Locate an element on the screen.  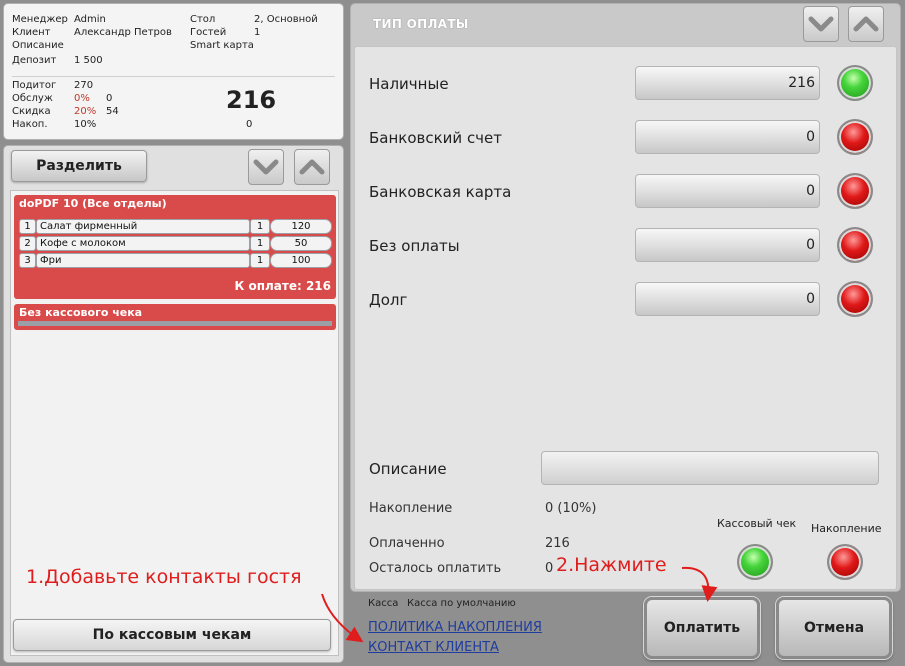
annotation-arrows is located at coordinates (519, 604).